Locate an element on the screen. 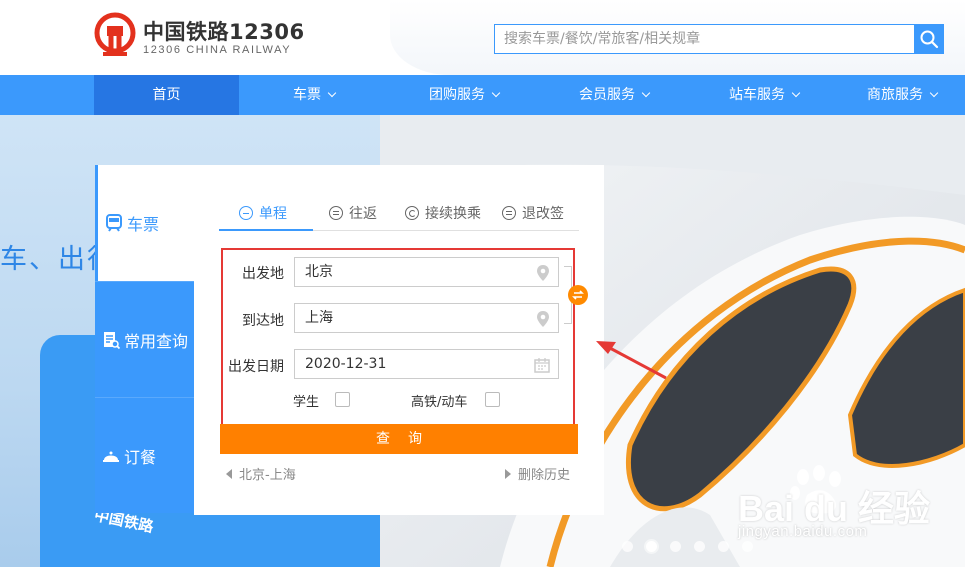  side-tab-meal: 订餐 is located at coordinates (144, 455).